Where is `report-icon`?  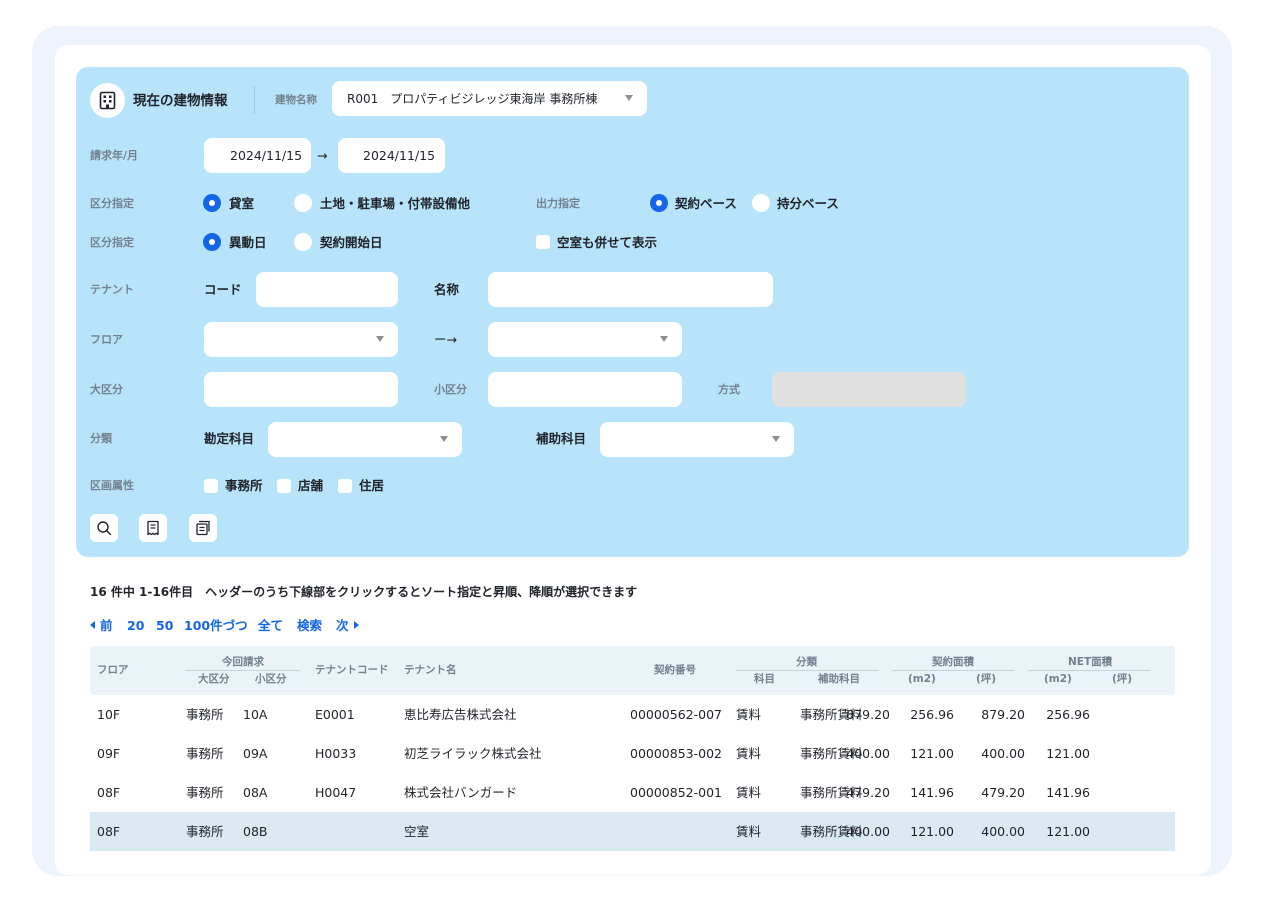 report-icon is located at coordinates (203, 528).